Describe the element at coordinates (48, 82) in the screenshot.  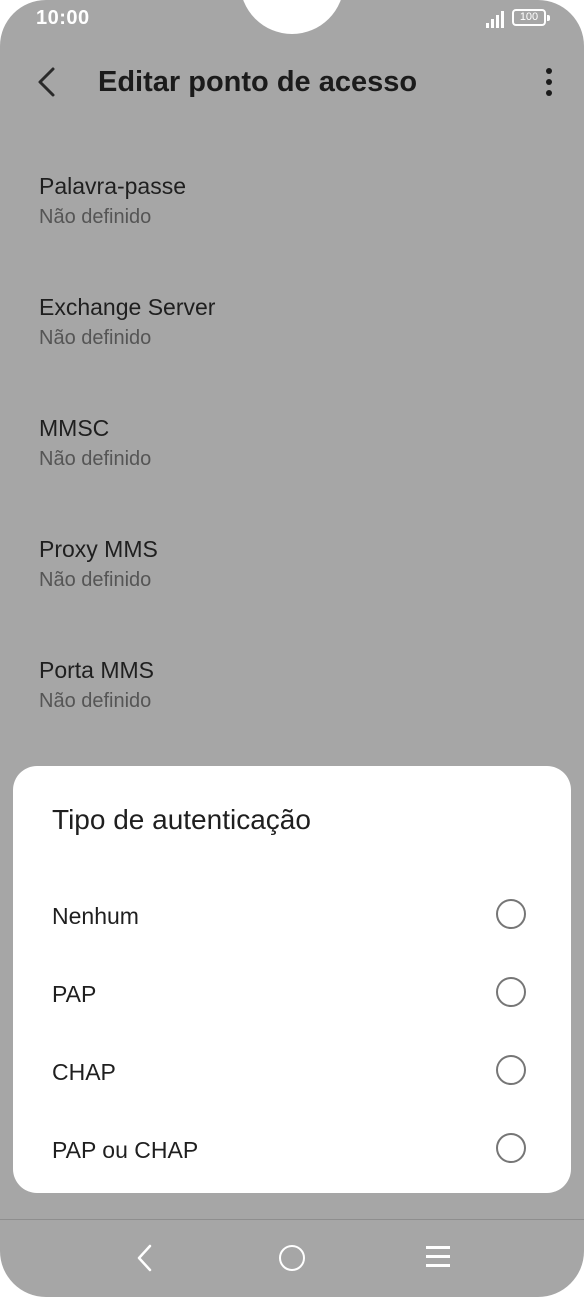
I see `chevron-left-icon` at that location.